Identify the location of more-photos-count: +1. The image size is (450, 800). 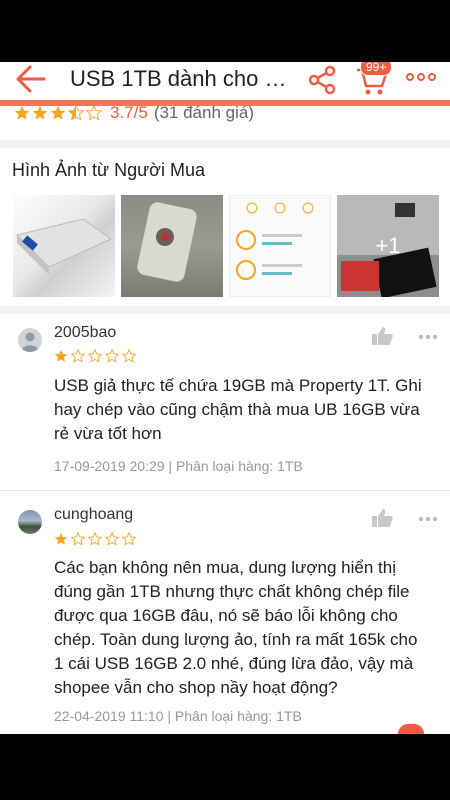
(388, 245).